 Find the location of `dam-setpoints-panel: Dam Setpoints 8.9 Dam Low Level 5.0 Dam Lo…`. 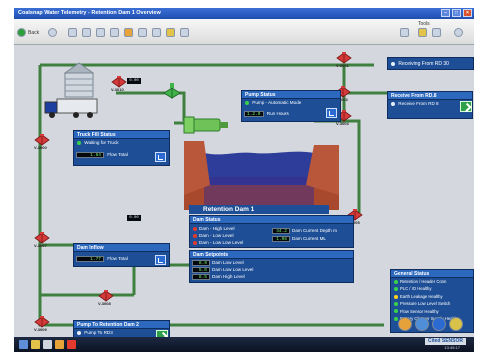

dam-setpoints-panel: Dam Setpoints 8.9 Dam Low Level 5.0 Dam Lo… is located at coordinates (271, 266).